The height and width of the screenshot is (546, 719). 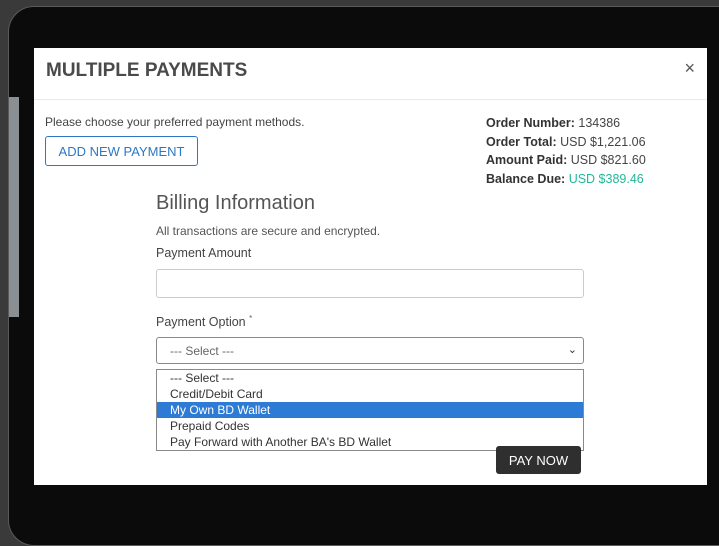 What do you see at coordinates (606, 178) in the screenshot?
I see `balance-due-value: USD $389.46` at bounding box center [606, 178].